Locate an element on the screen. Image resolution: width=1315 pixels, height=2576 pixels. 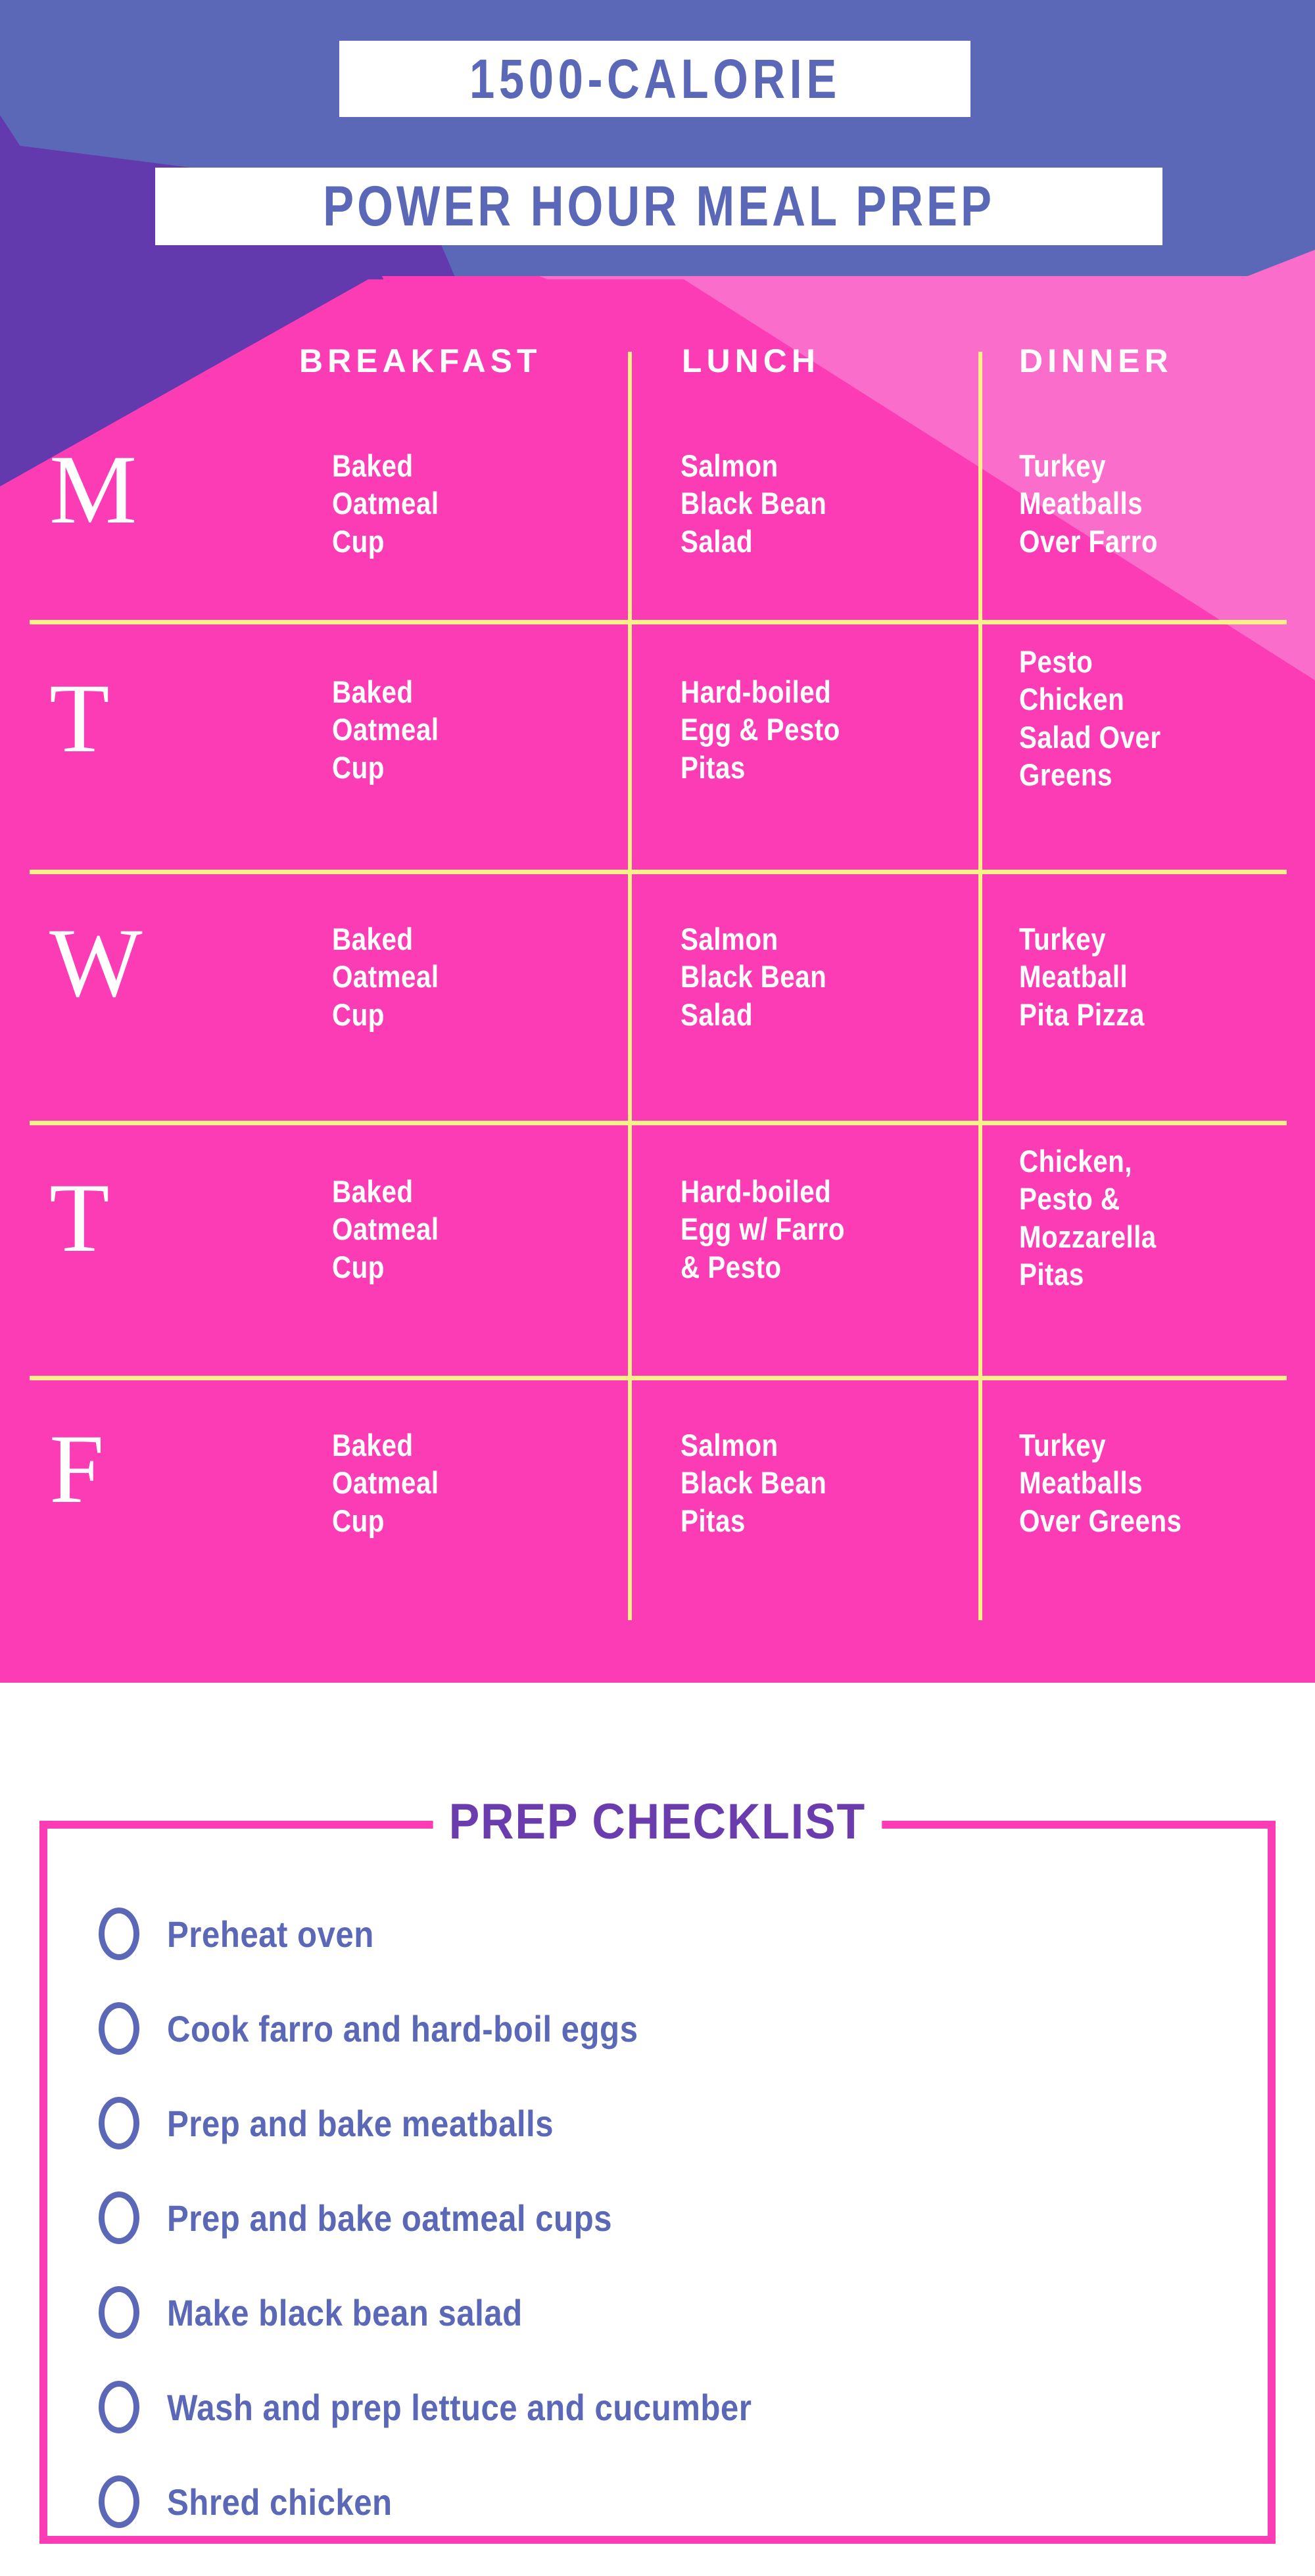
meal-cell-dinner: Turkey Meatball Pita Pizza is located at coordinates (1082, 977).